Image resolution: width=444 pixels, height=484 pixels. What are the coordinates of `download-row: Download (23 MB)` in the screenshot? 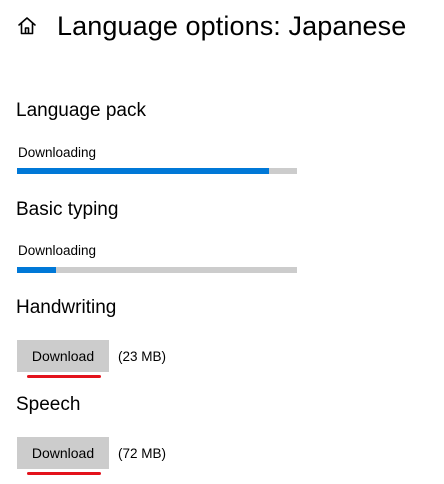 It's located at (92, 359).